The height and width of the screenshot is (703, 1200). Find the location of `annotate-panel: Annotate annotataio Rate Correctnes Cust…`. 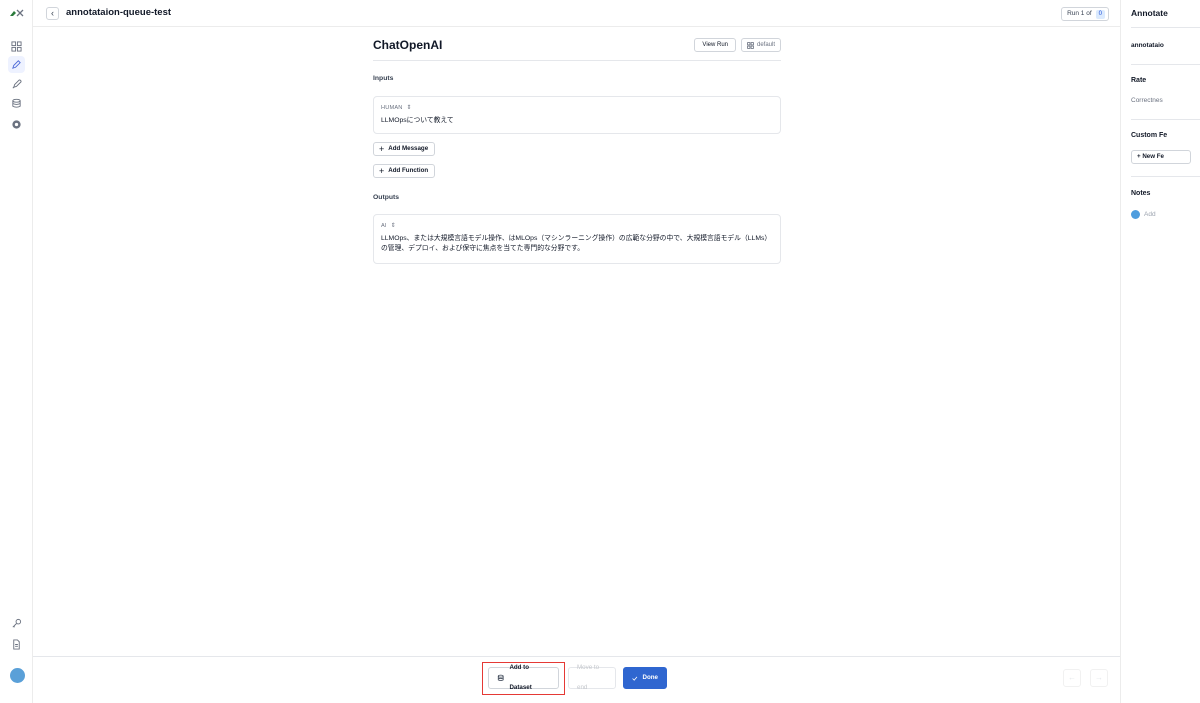

annotate-panel: Annotate annotataio Rate Correctnes Cust… is located at coordinates (1160, 351).